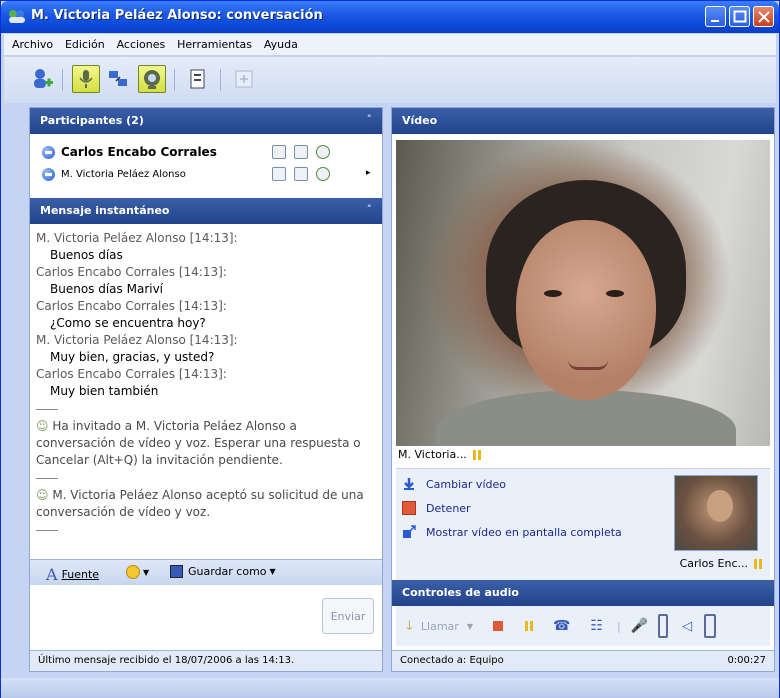 The width and height of the screenshot is (780, 698). Describe the element at coordinates (86, 255) in the screenshot. I see `message-text: Buenos días` at that location.